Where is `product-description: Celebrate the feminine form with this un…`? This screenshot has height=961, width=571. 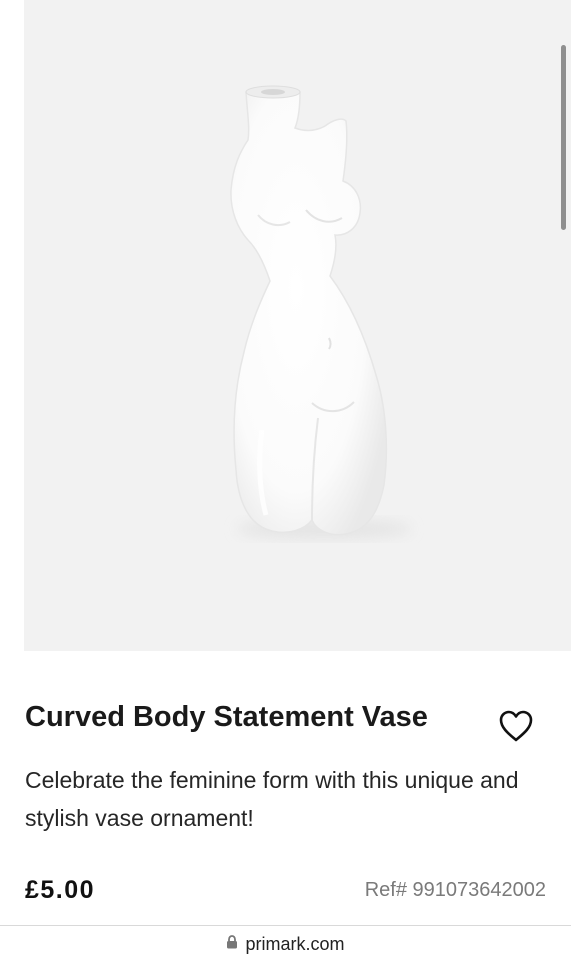 product-description: Celebrate the feminine form with this un… is located at coordinates (272, 799).